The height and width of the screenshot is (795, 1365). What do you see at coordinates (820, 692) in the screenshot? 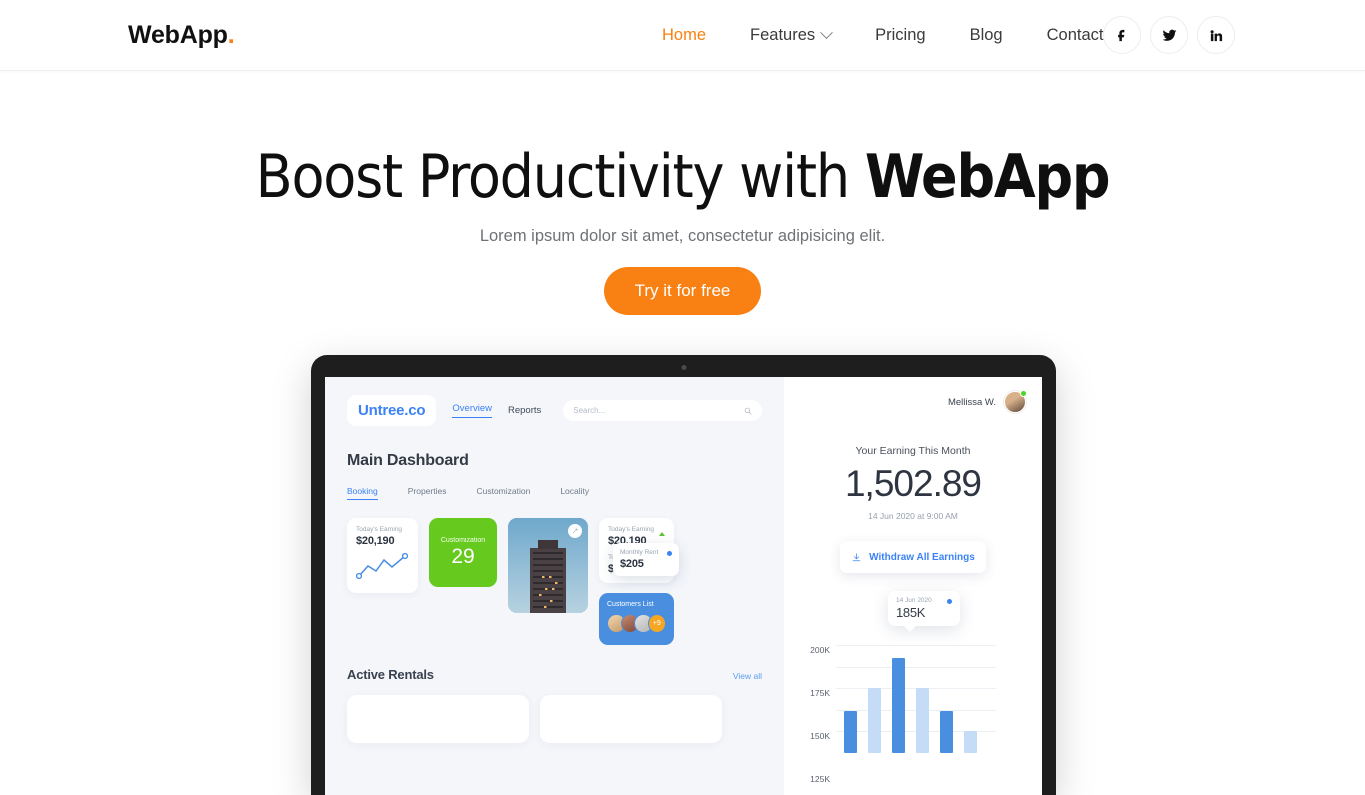
I see `chart-ytick-label: 175K` at bounding box center [820, 692].